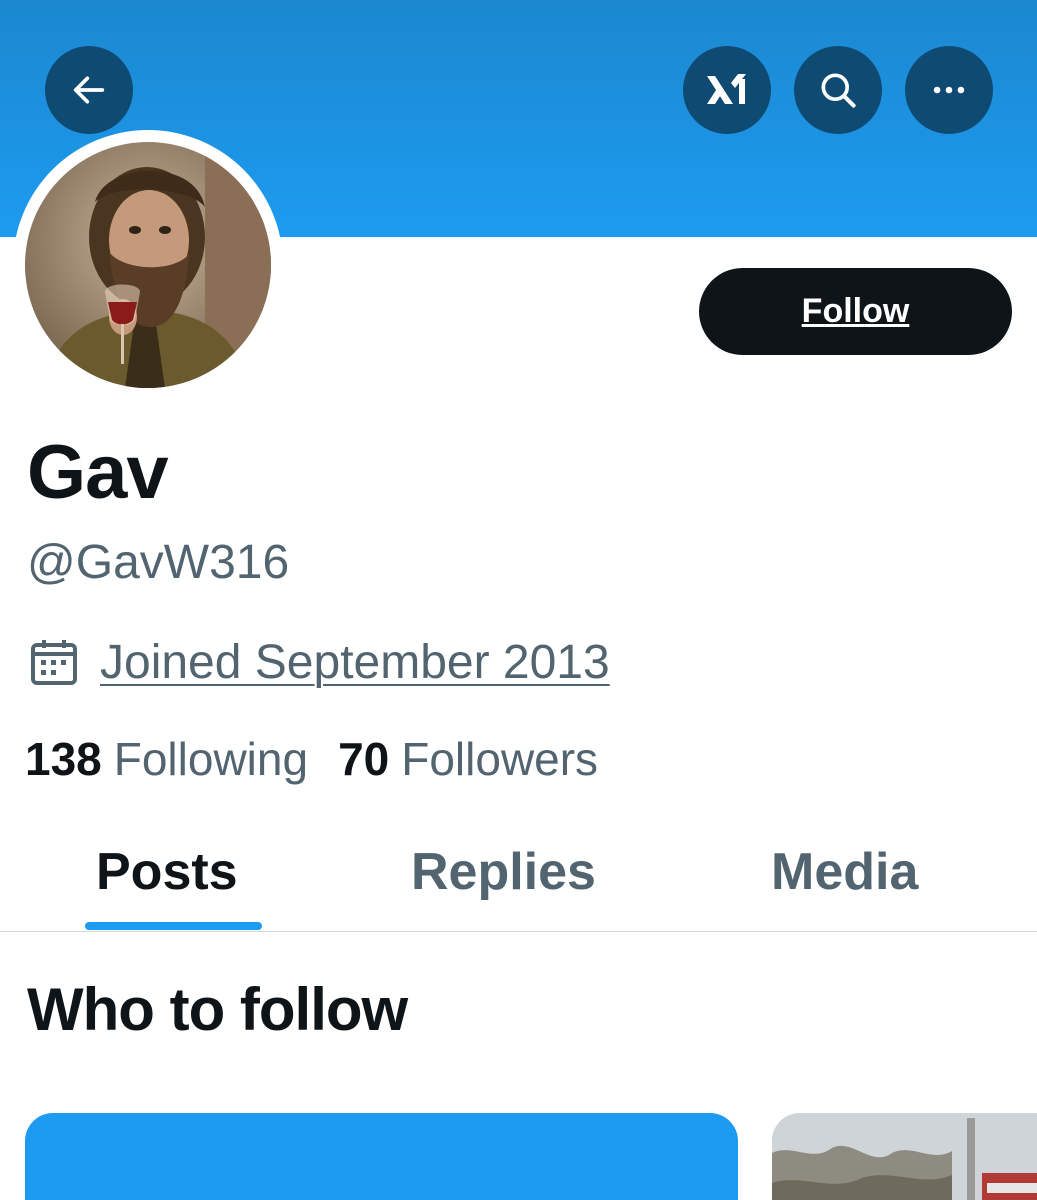  I want to click on active-tab-indicator, so click(173, 926).